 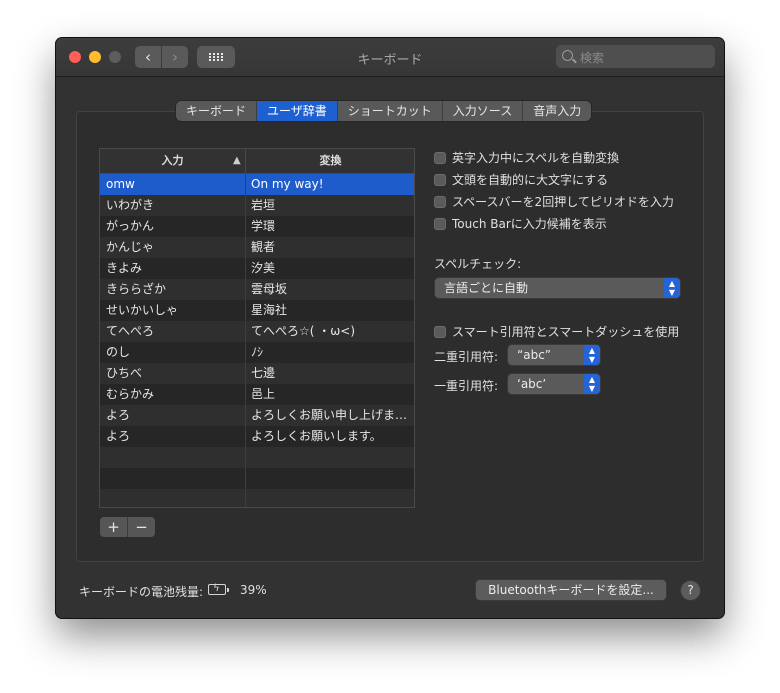 What do you see at coordinates (287, 184) in the screenshot?
I see `cell-replace: On my way!` at bounding box center [287, 184].